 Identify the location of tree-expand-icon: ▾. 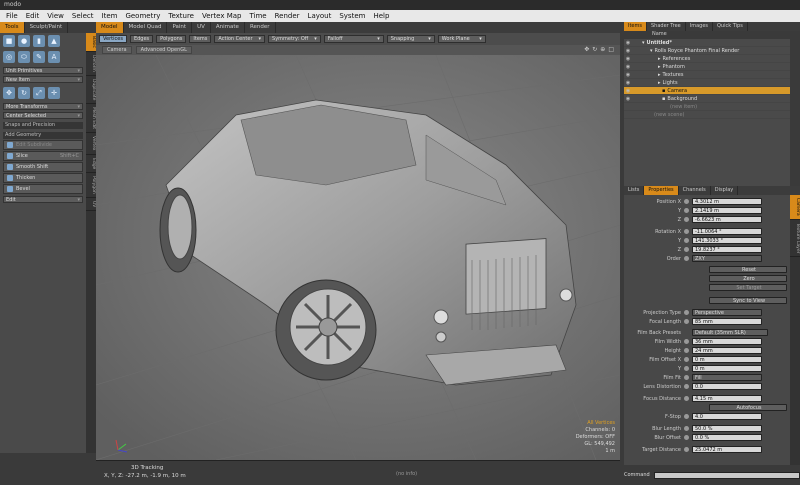
(646, 51).